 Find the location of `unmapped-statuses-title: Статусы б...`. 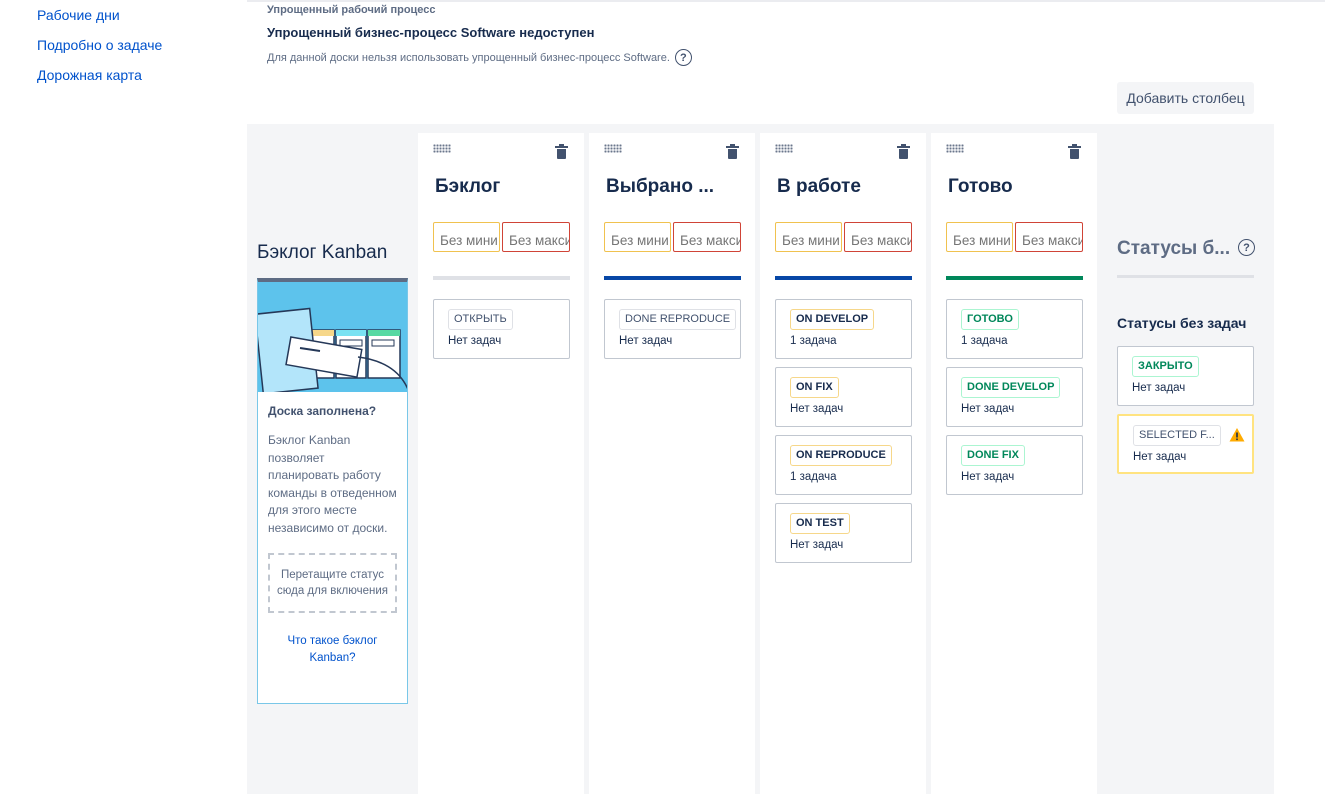

unmapped-statuses-title: Статусы б... is located at coordinates (1174, 248).